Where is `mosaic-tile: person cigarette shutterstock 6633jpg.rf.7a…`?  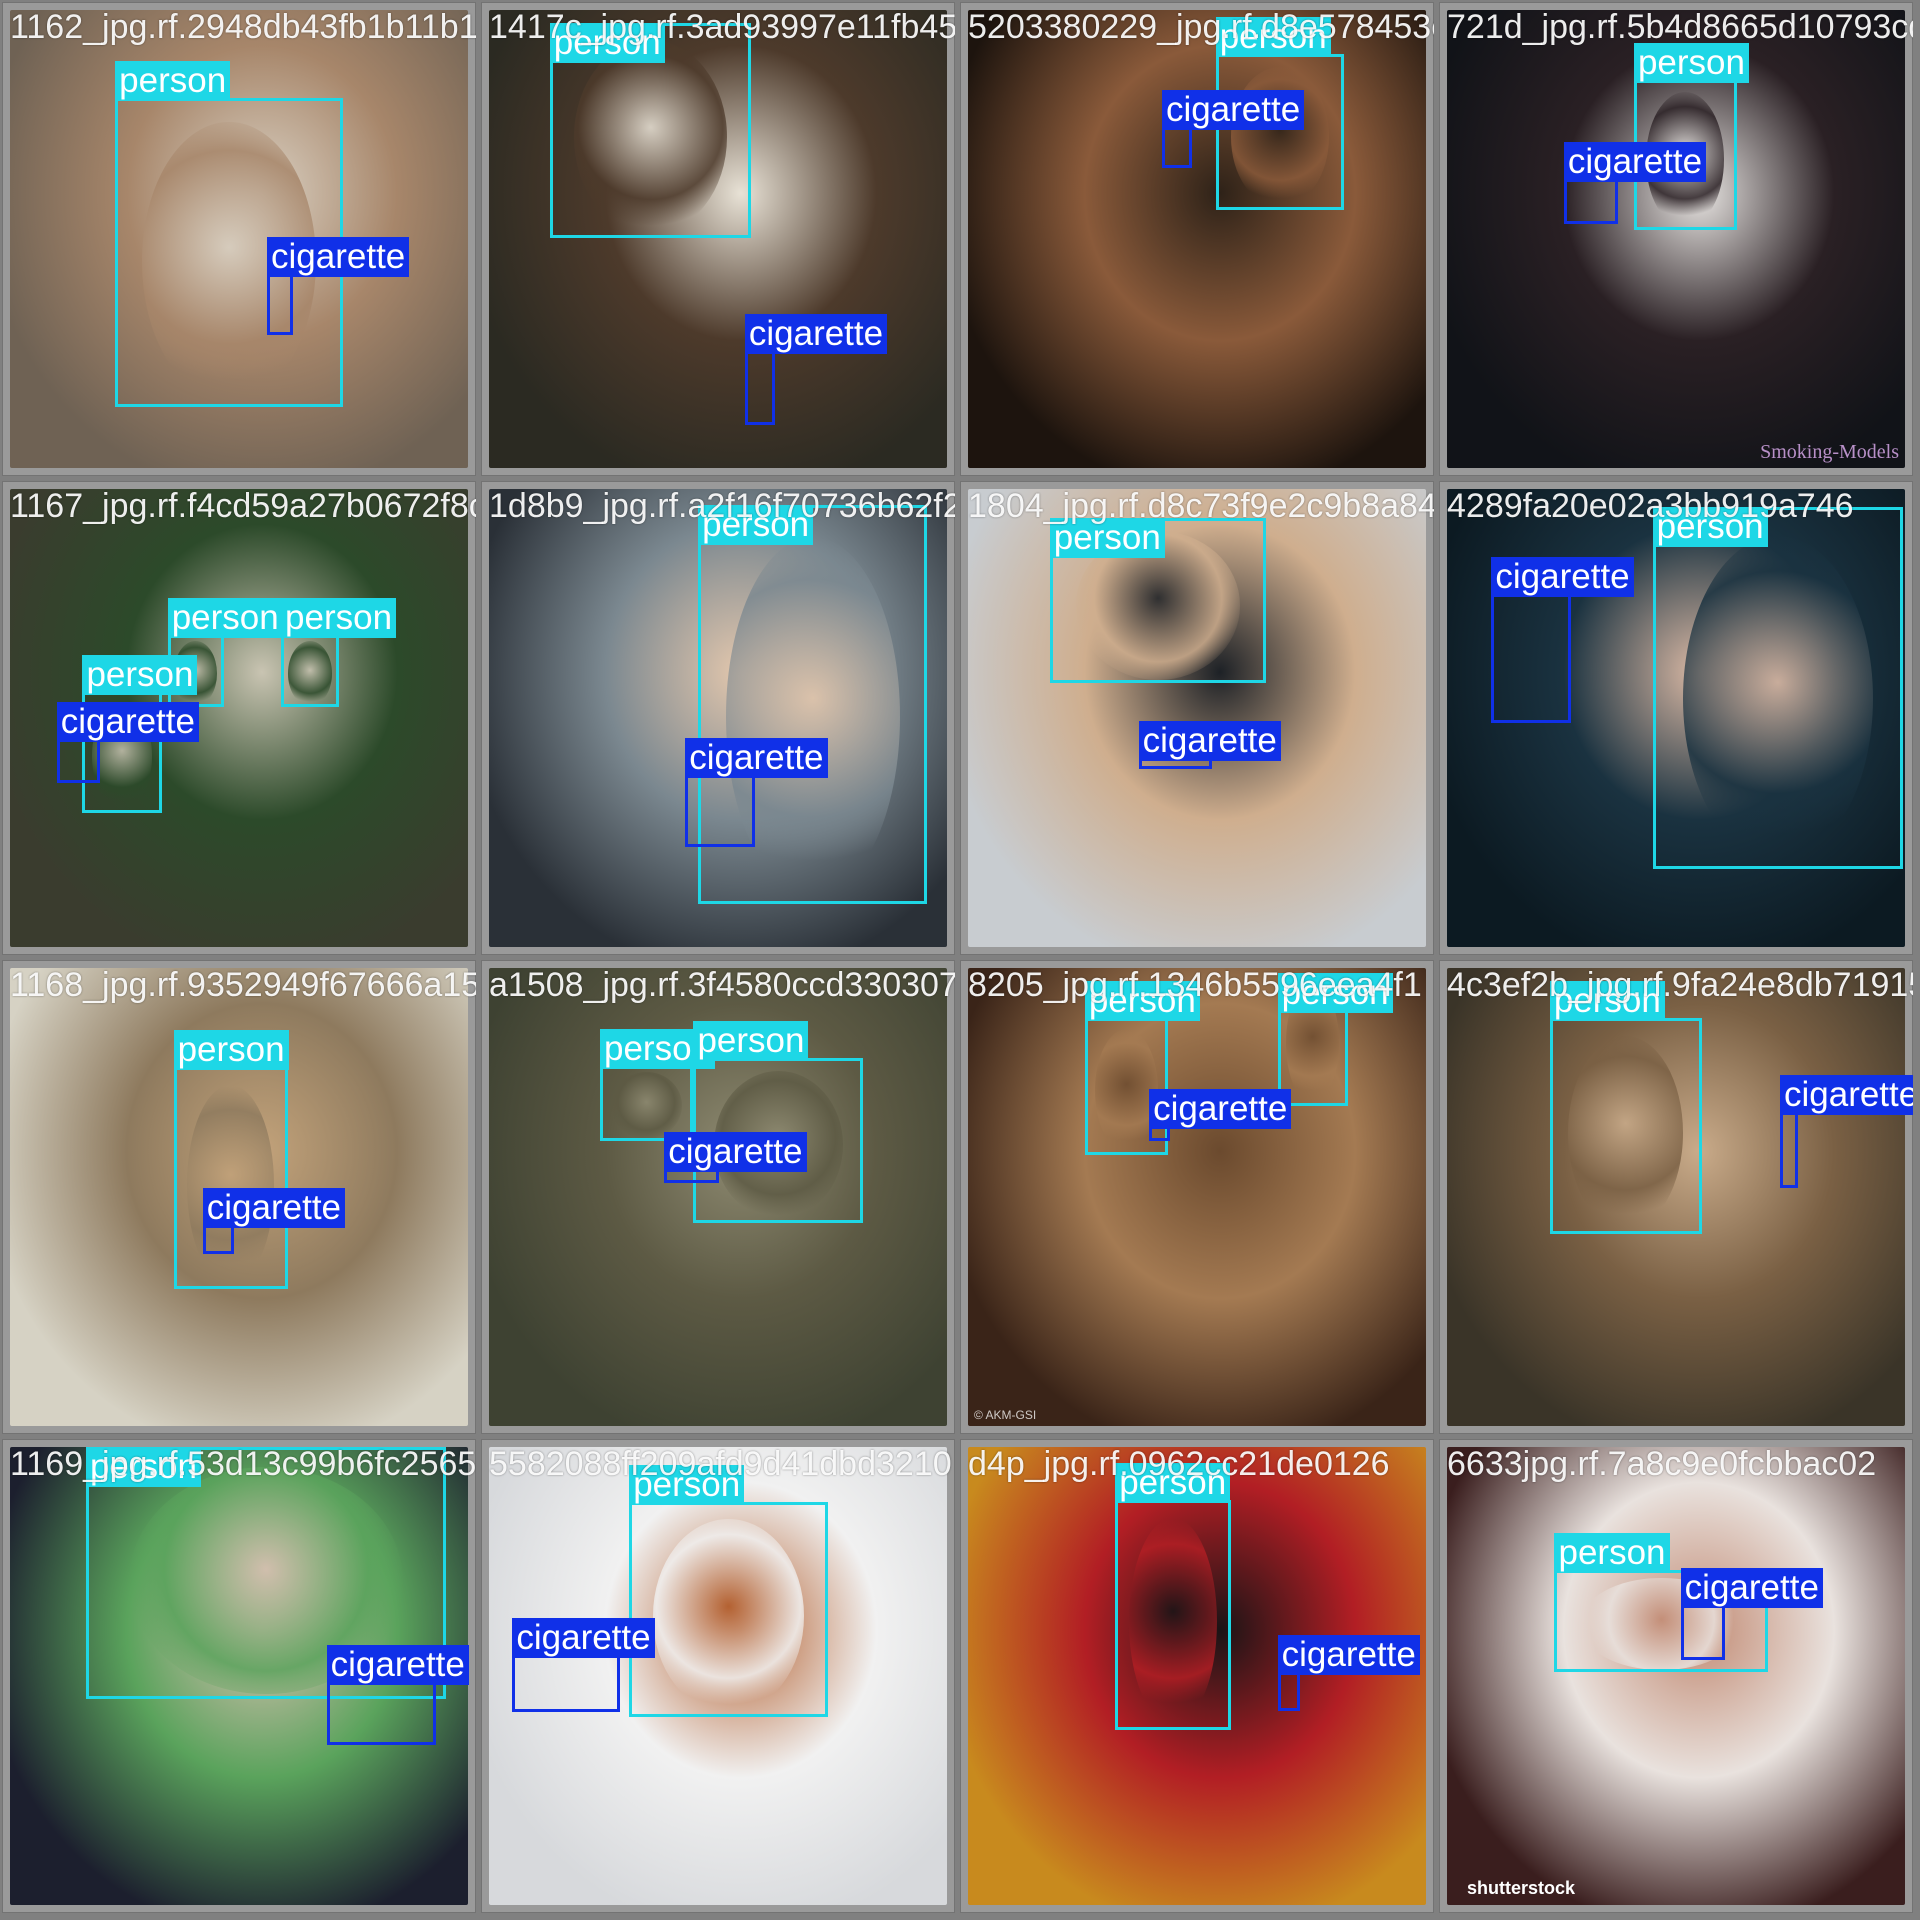 mosaic-tile: person cigarette shutterstock 6633jpg.rf.7a… is located at coordinates (1676, 1676).